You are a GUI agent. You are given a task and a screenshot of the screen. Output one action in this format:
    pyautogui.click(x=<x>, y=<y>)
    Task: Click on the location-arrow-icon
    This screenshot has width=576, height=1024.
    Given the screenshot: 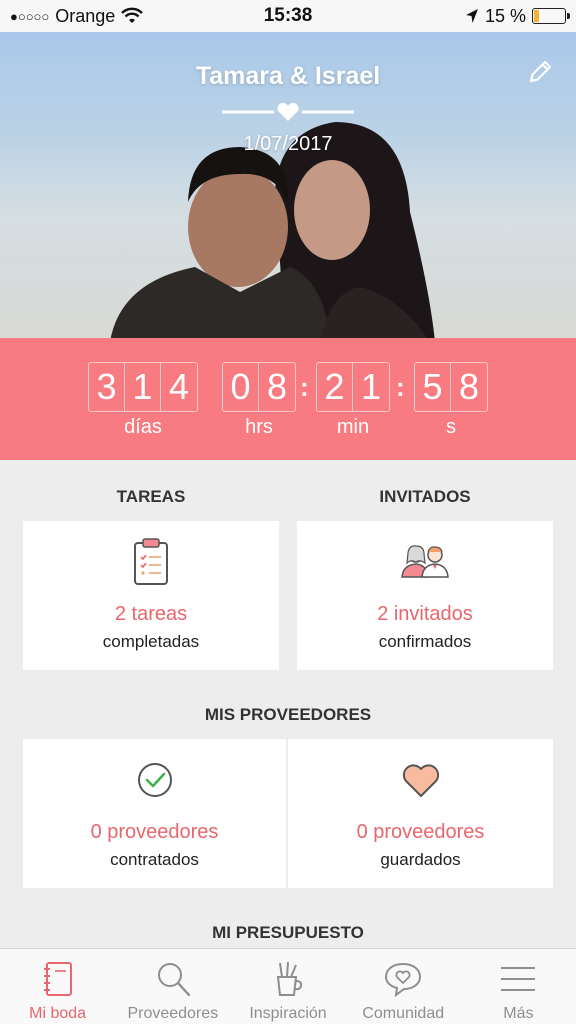 What is the action you would take?
    pyautogui.click(x=471, y=16)
    